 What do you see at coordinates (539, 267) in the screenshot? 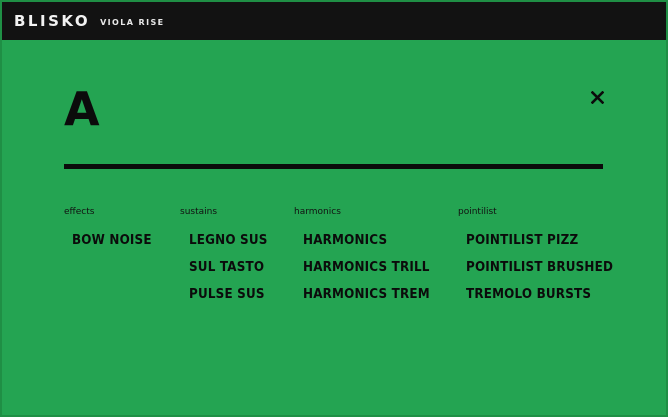
I see `articulation-item: POINTILIST BRUSHED` at bounding box center [539, 267].